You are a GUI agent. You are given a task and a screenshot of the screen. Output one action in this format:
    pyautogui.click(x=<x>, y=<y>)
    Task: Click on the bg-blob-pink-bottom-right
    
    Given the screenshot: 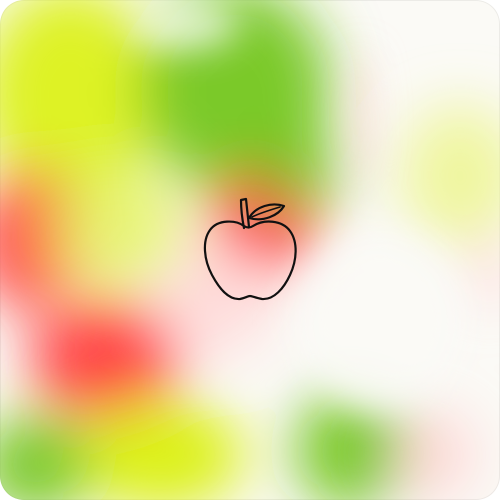 What is the action you would take?
    pyautogui.click(x=430, y=455)
    